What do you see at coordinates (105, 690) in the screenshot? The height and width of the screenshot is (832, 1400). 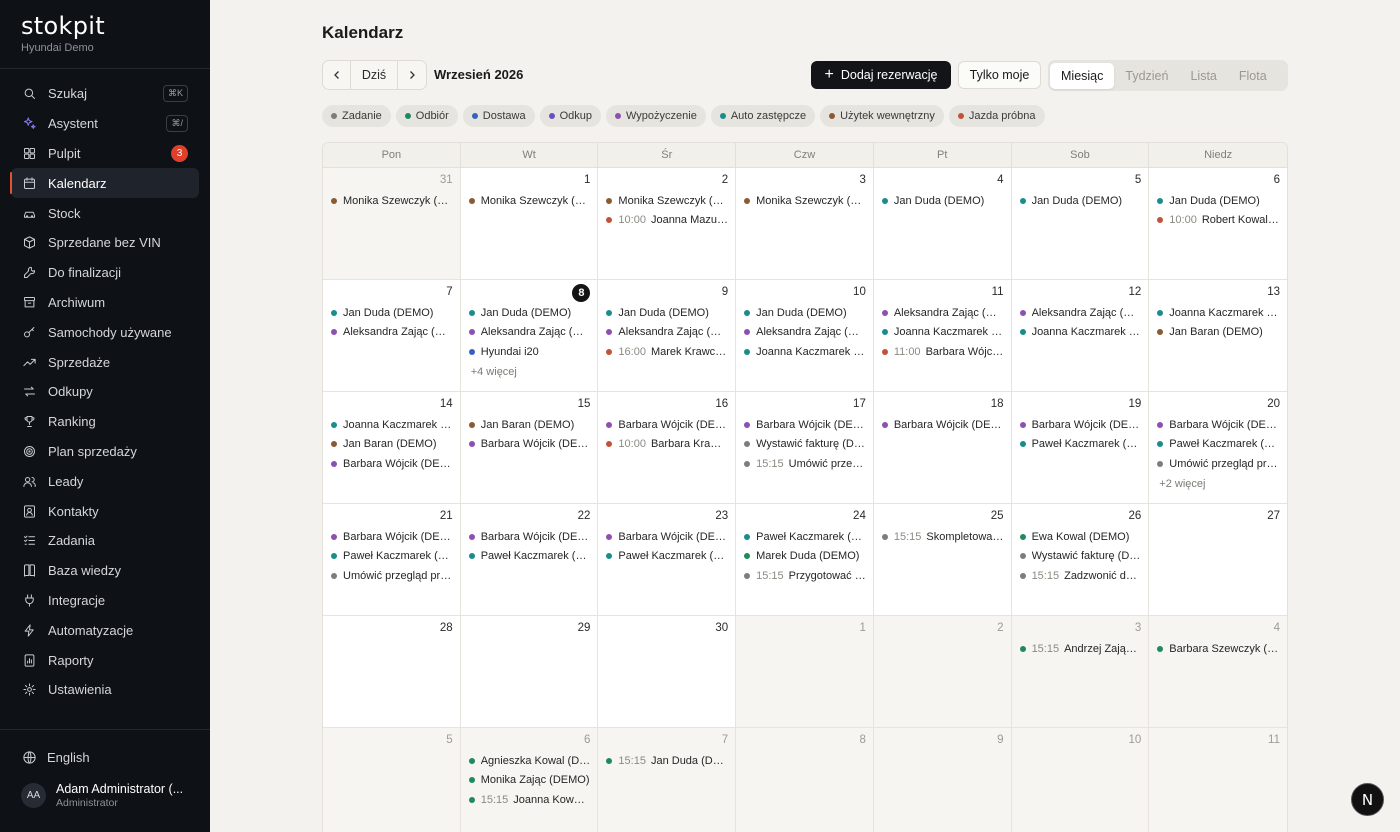 I see `sidebar-item-ustawienia: Ustawienia` at bounding box center [105, 690].